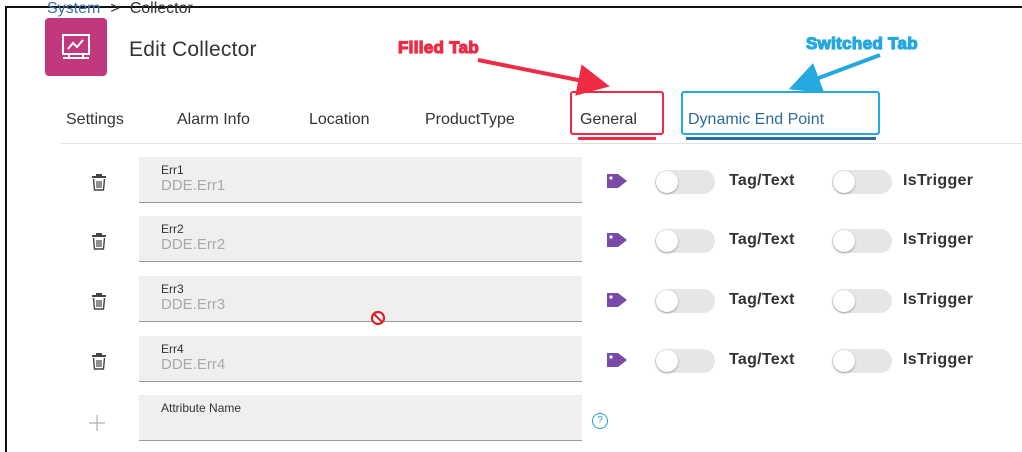 The image size is (1022, 452). Describe the element at coordinates (161, 8) in the screenshot. I see `breadcrumb-current: Collector` at that location.